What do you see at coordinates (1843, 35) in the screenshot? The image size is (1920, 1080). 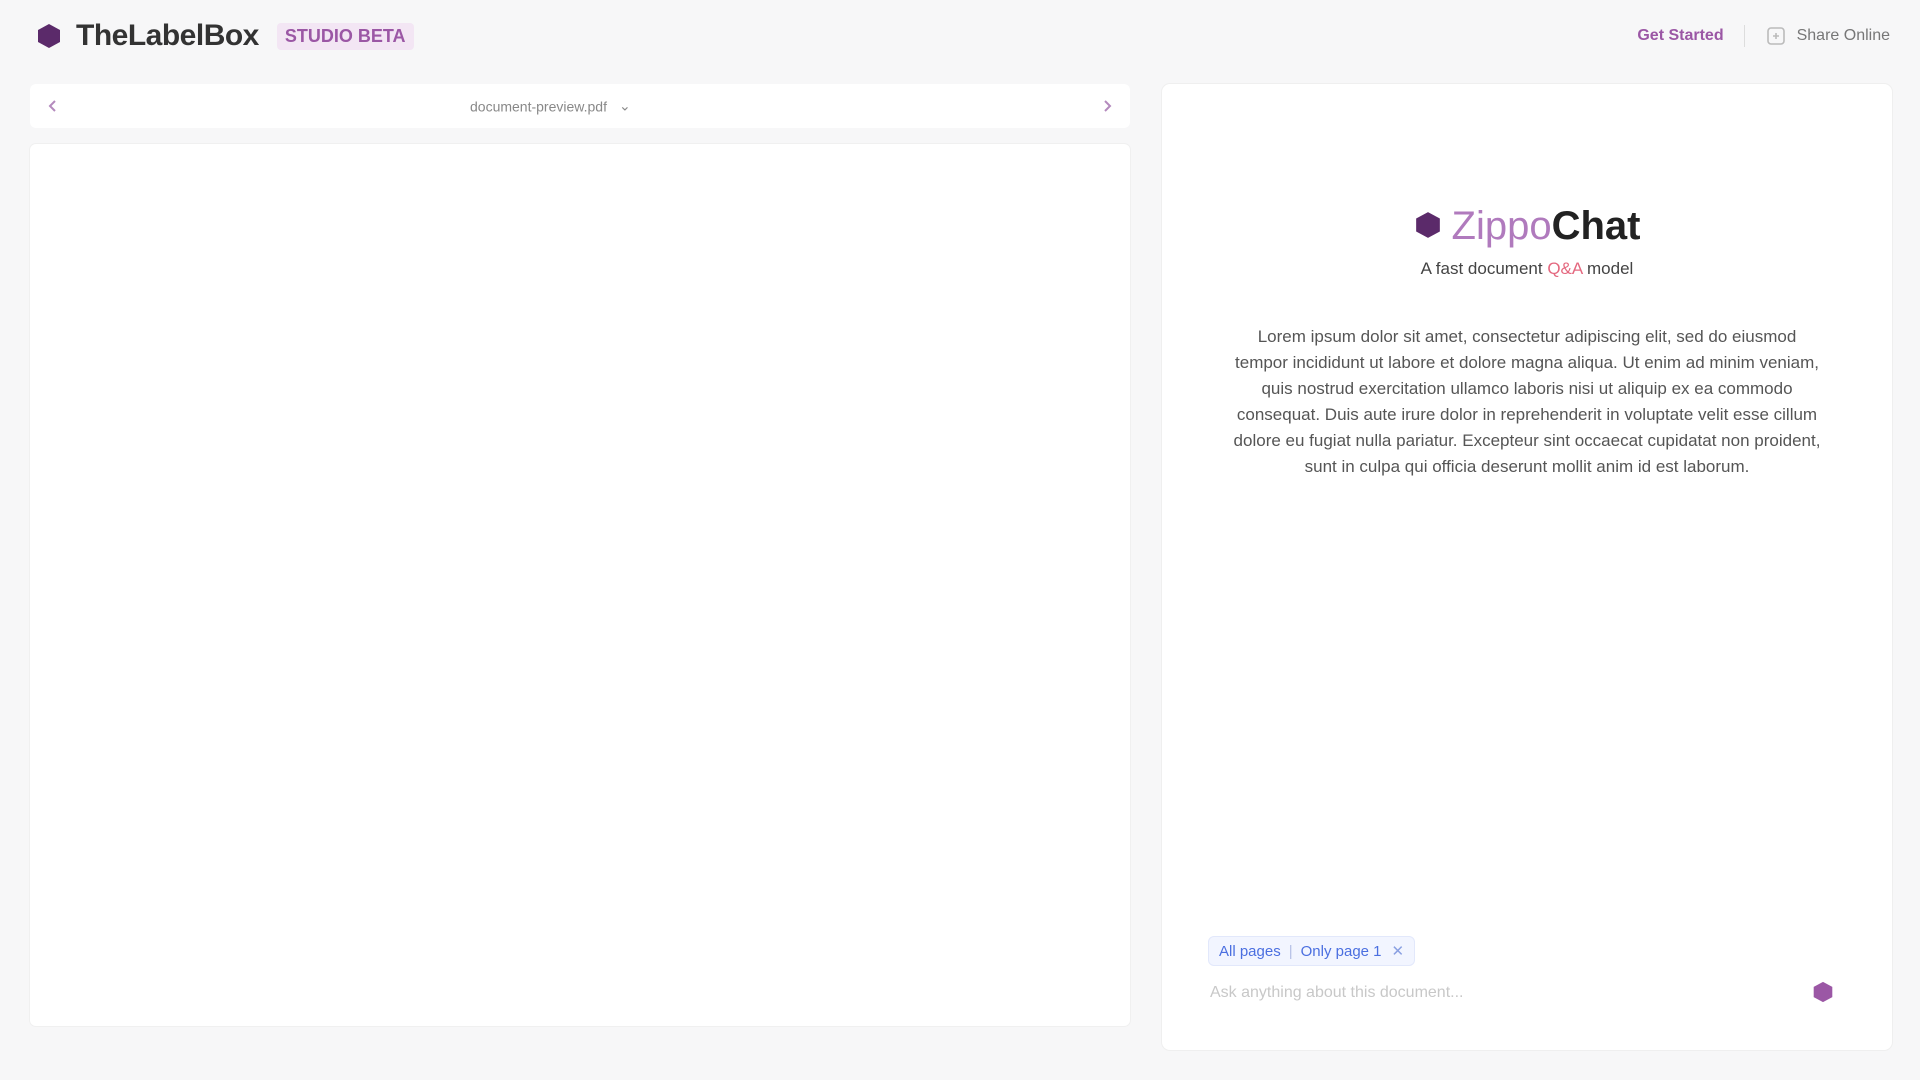 I see `share-label: Share Online` at bounding box center [1843, 35].